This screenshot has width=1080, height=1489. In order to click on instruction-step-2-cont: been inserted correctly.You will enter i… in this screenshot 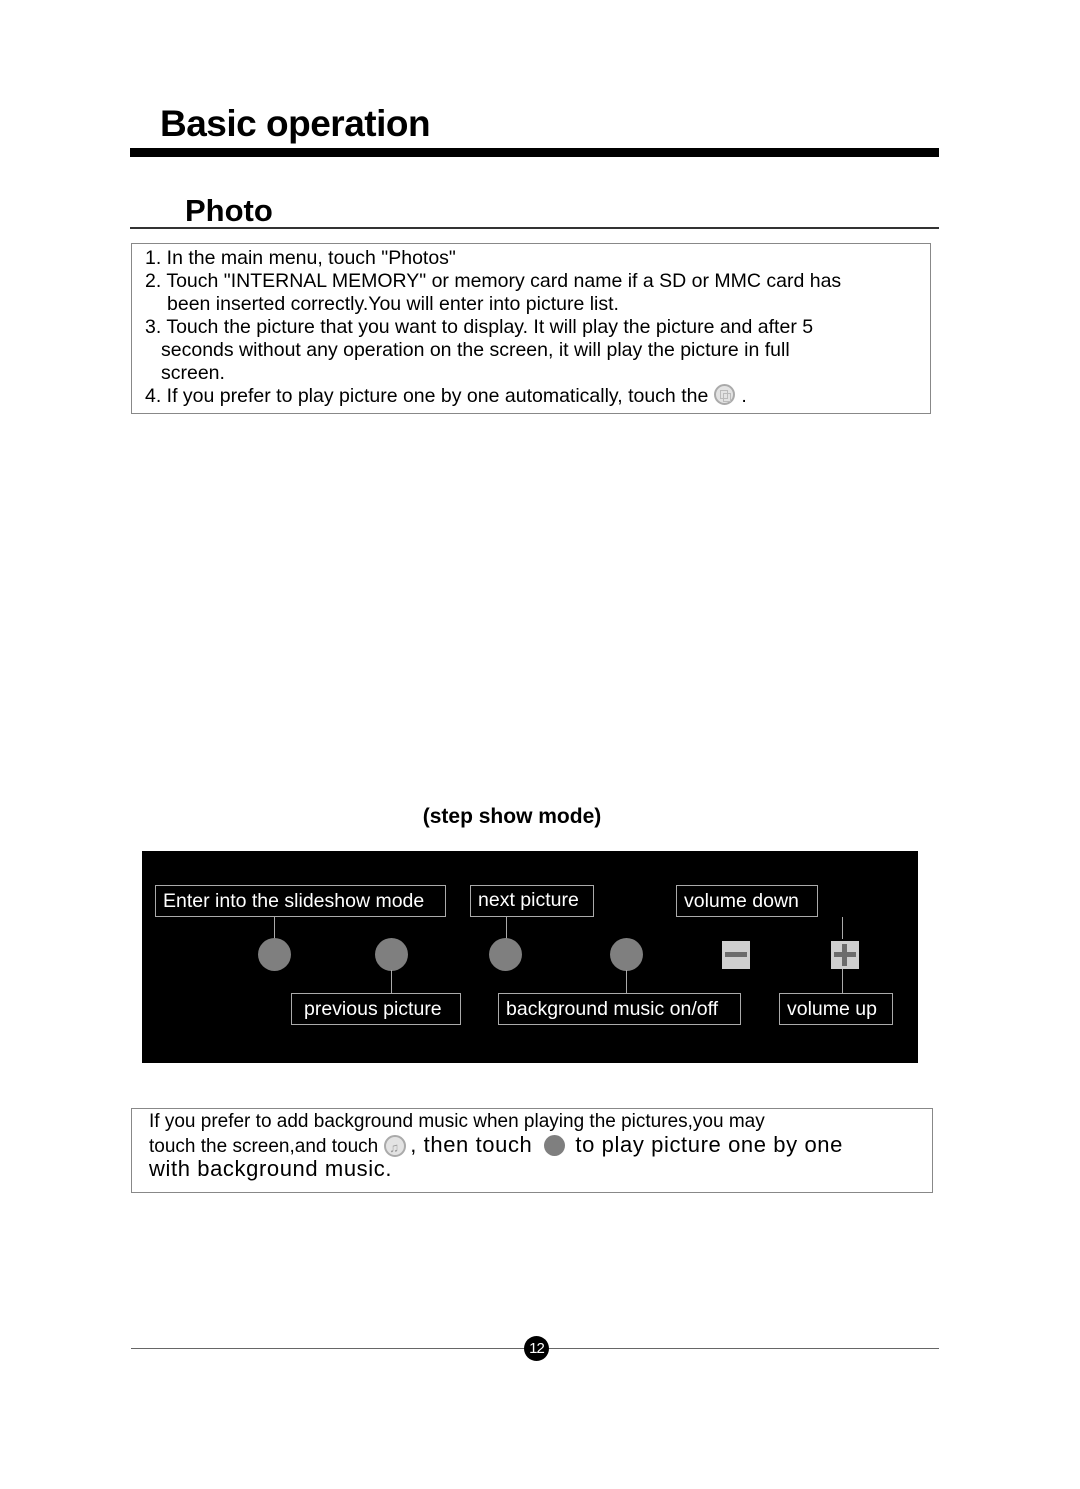, I will do `click(393, 304)`.